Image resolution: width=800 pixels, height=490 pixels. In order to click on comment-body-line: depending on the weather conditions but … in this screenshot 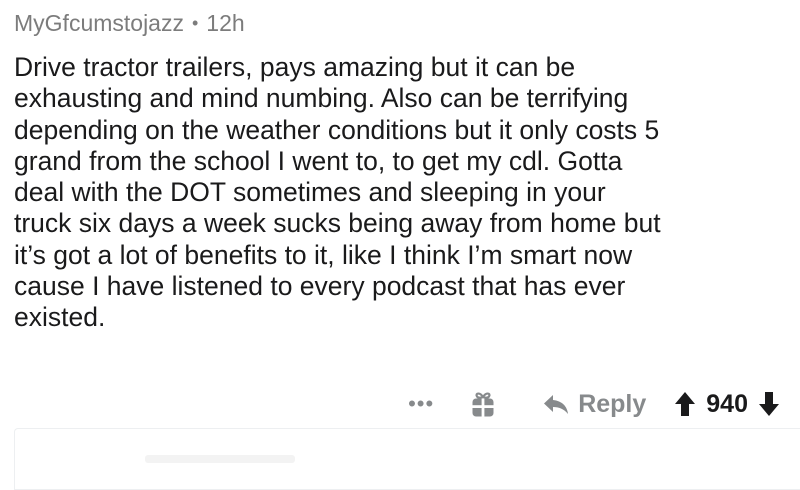, I will do `click(337, 129)`.